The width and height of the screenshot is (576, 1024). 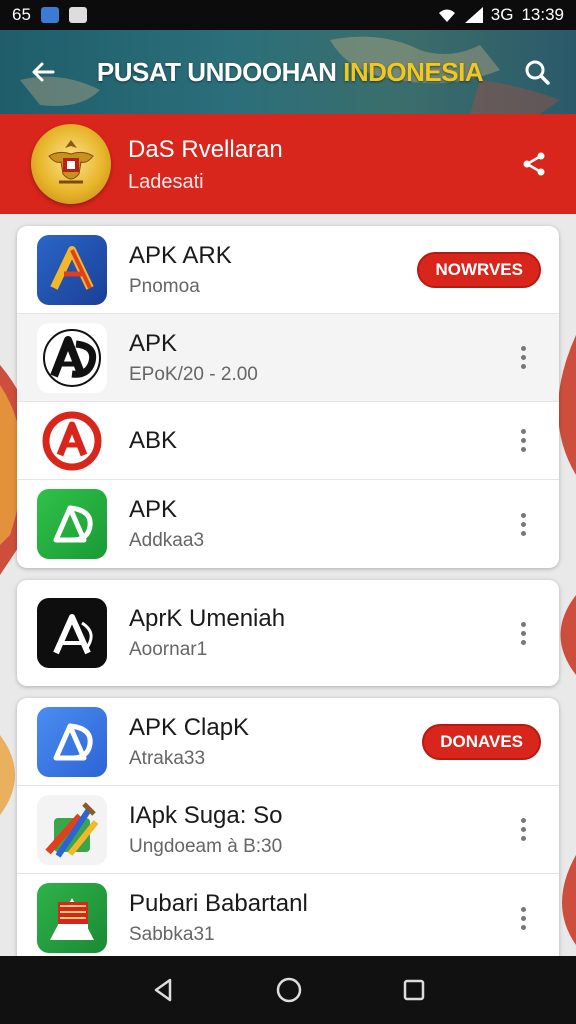 I want to click on action-button: DONAVES, so click(x=481, y=741).